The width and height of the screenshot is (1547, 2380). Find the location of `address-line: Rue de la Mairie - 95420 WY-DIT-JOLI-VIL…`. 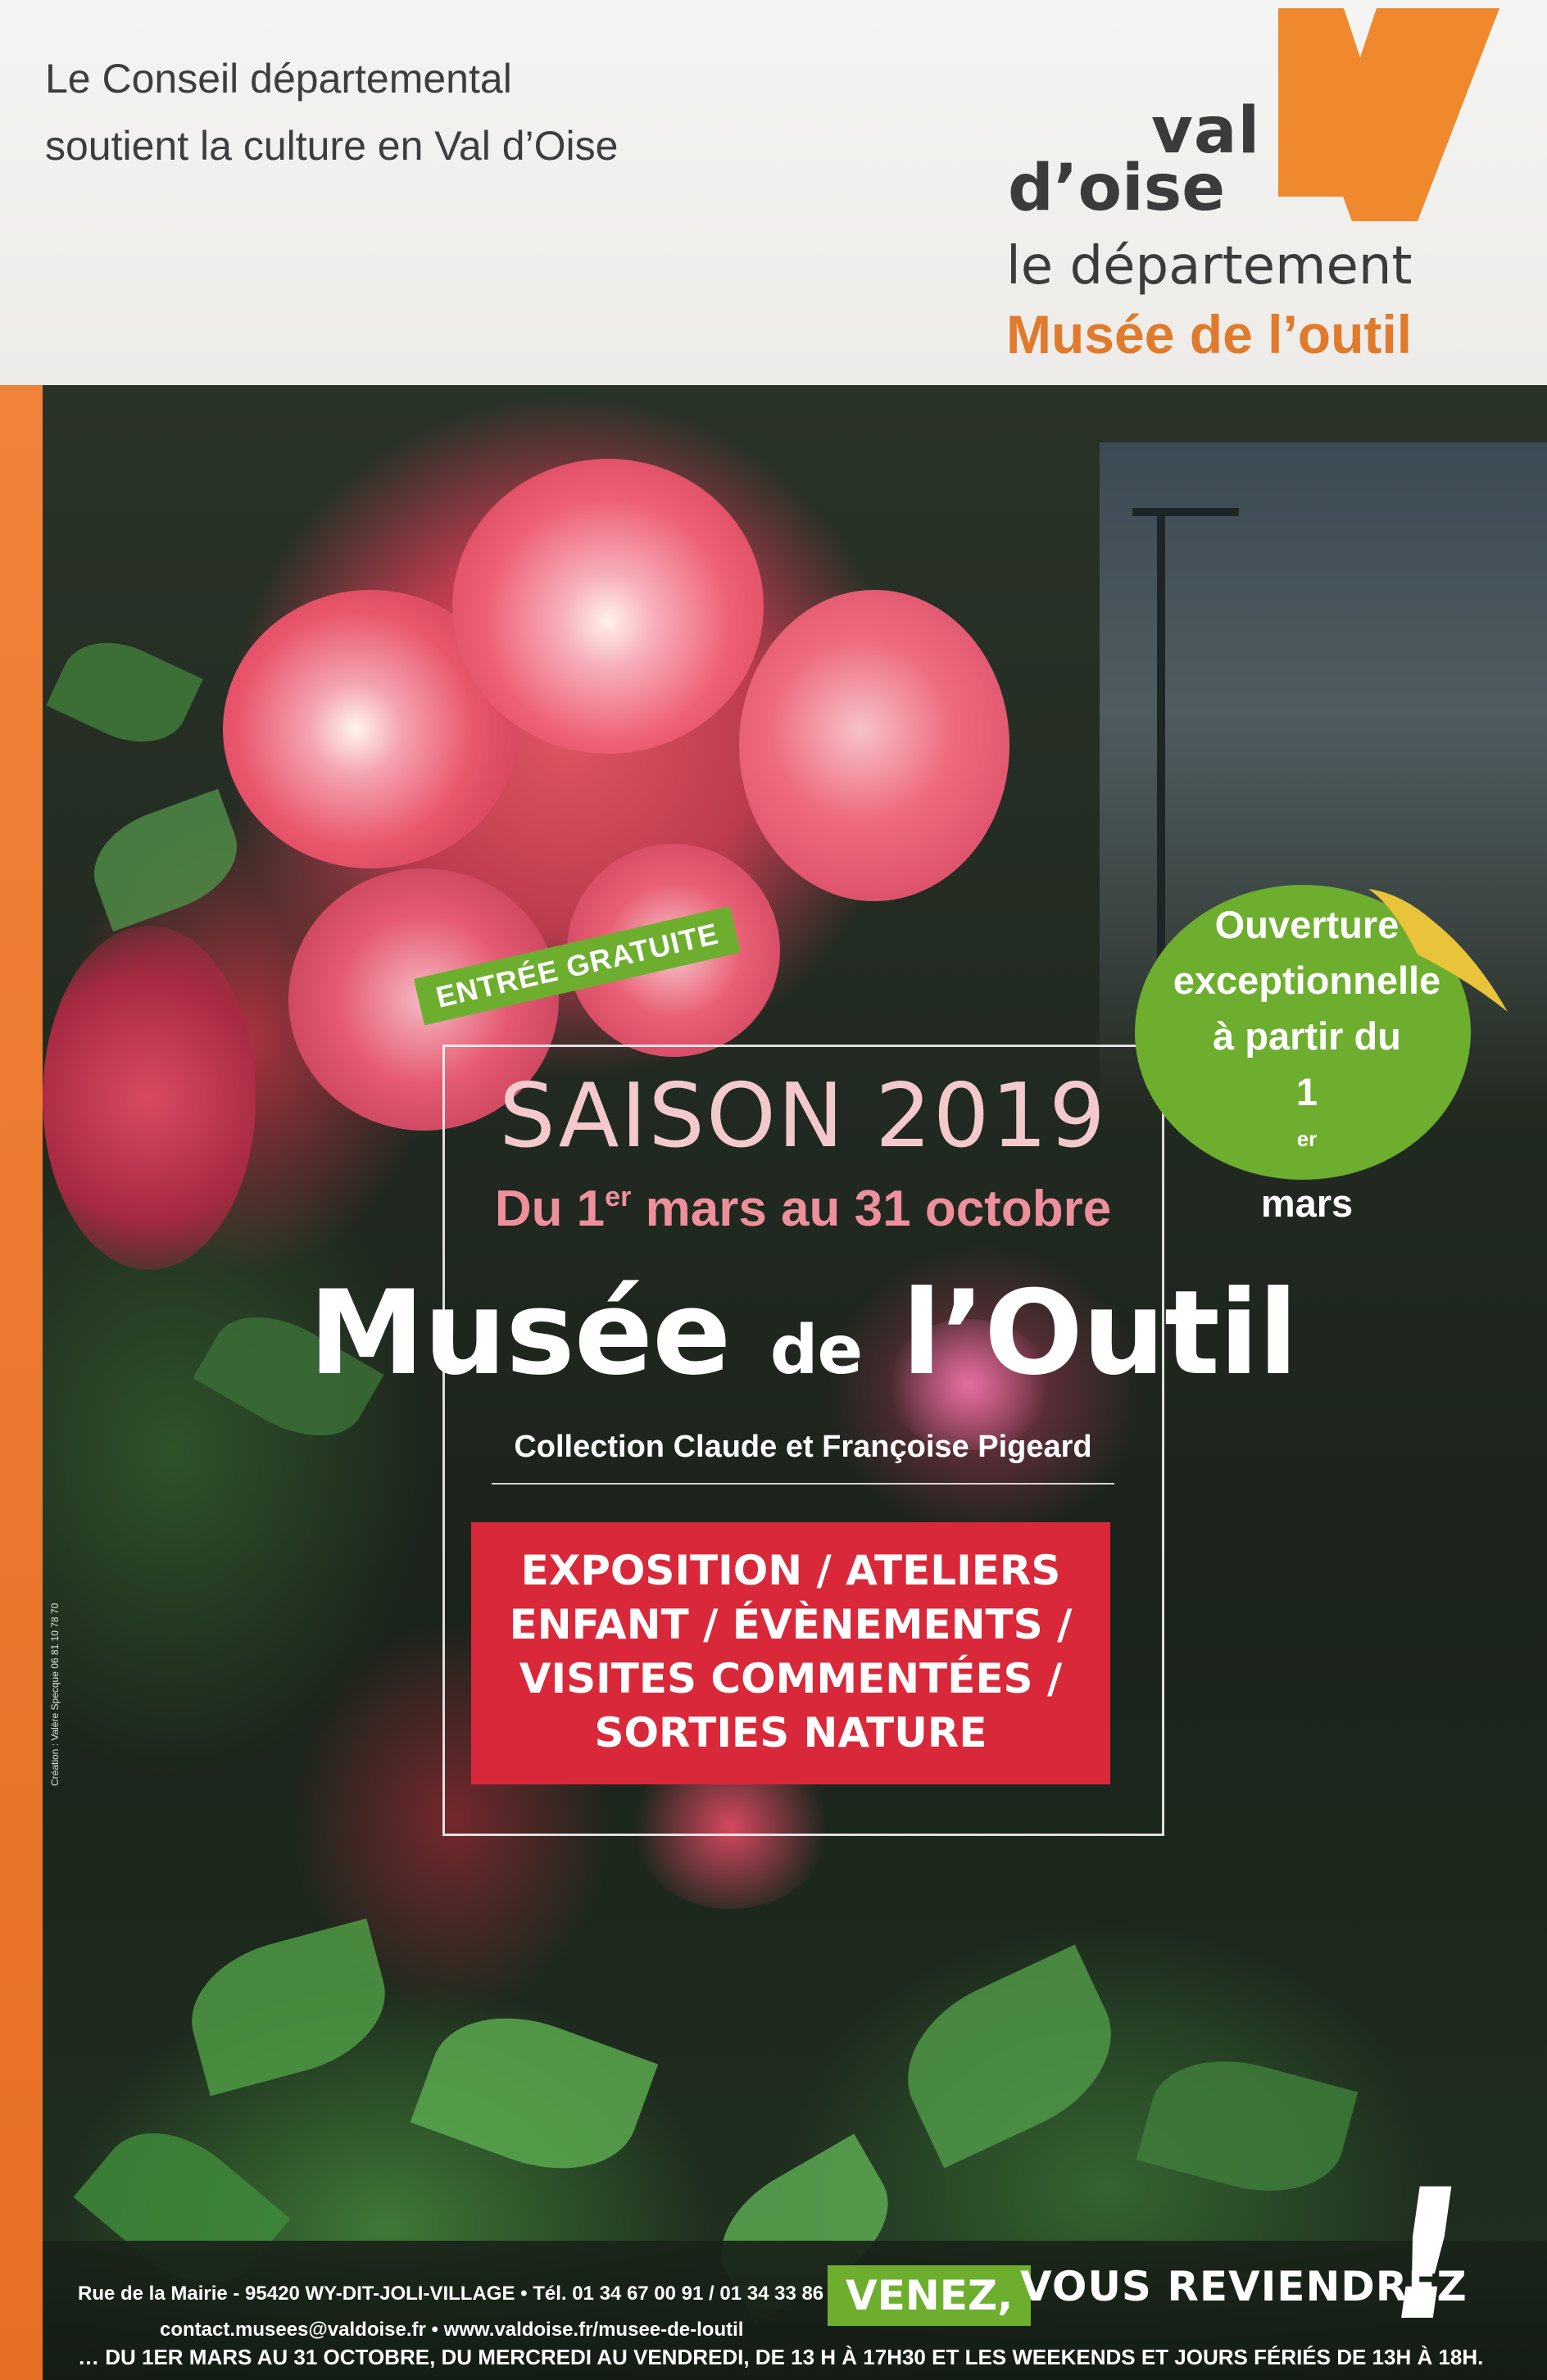

address-line: Rue de la Mairie - 95420 WY-DIT-JOLI-VIL… is located at coordinates (465, 2294).